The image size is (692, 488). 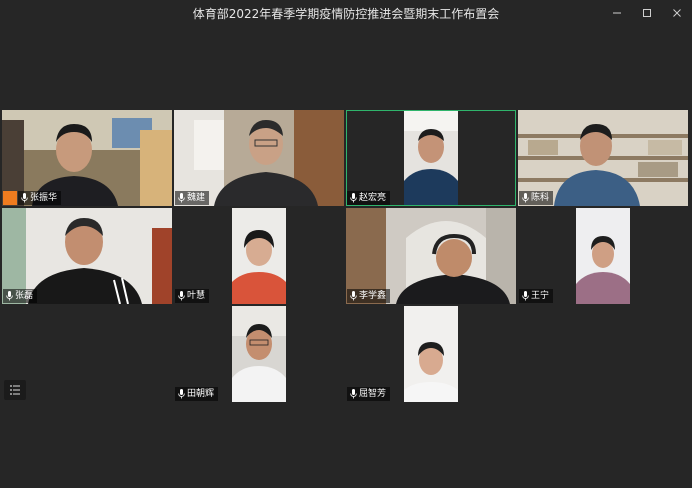 I want to click on video-tile-quzhifang: 屈智芳, so click(x=431, y=354).